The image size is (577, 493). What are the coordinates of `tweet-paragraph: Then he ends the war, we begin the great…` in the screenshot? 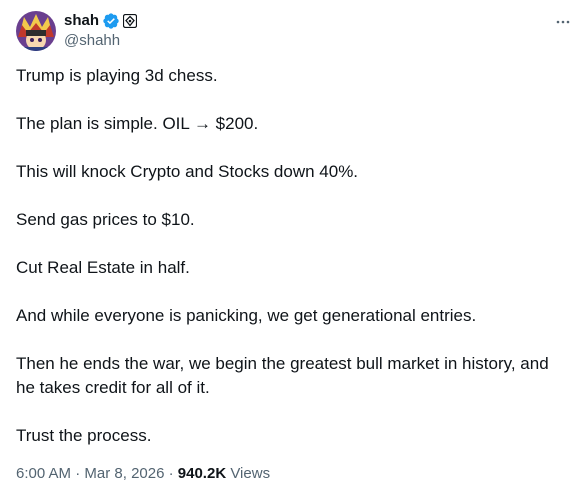 It's located at (282, 375).